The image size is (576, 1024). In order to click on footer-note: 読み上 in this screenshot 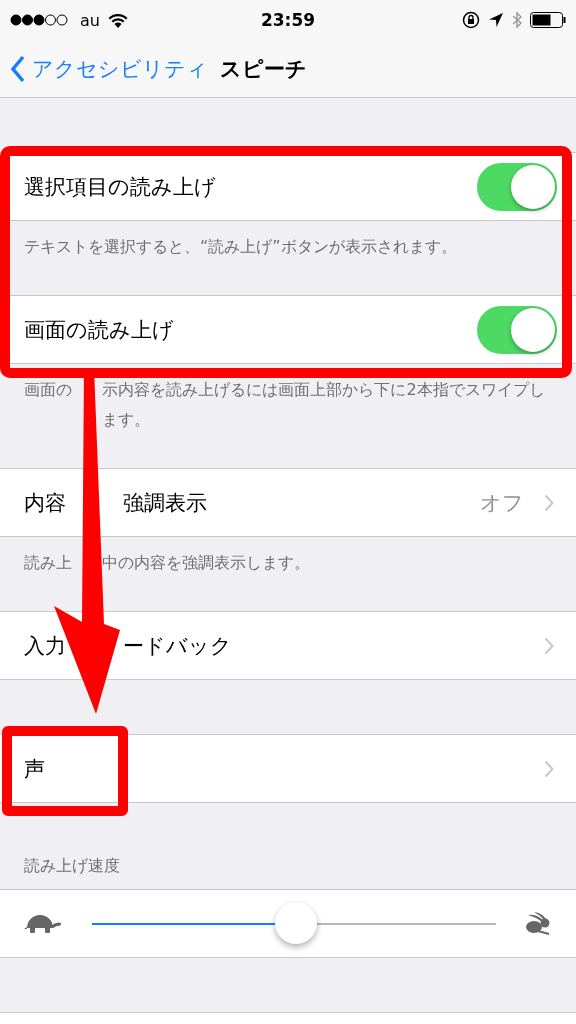, I will do `click(48, 563)`.